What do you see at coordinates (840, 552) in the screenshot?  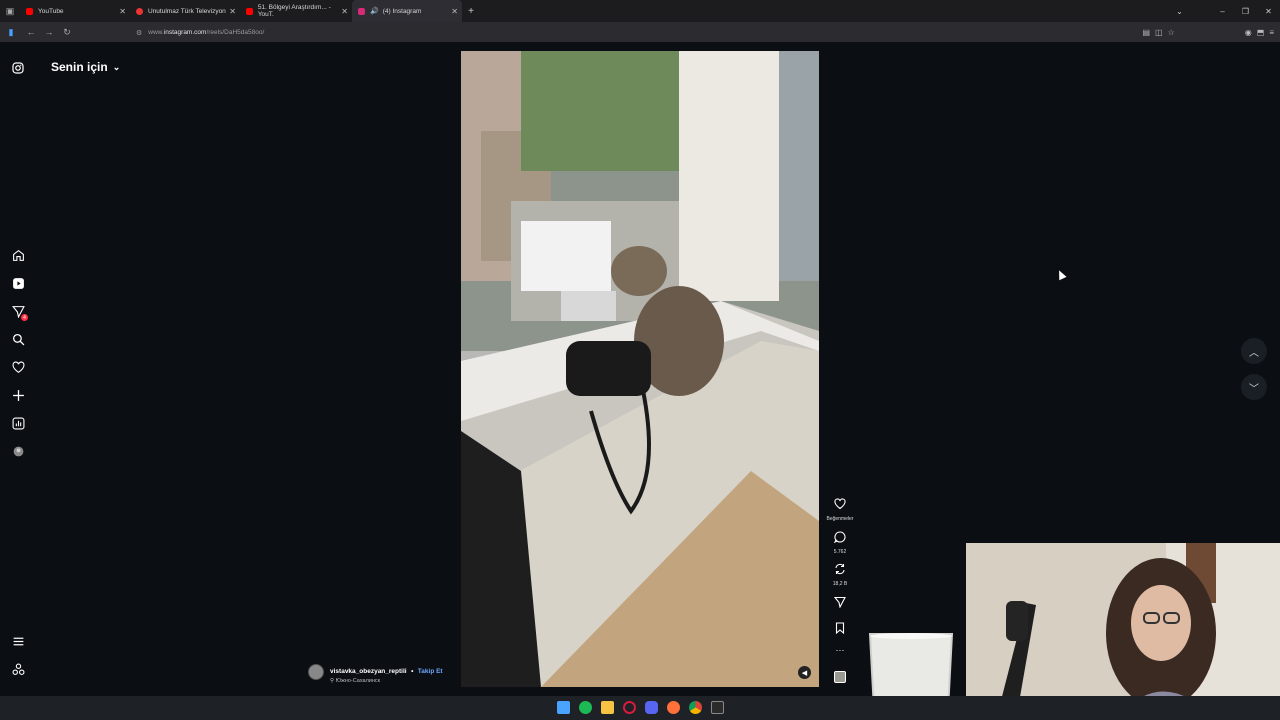 I see `comments-count: 5.762` at bounding box center [840, 552].